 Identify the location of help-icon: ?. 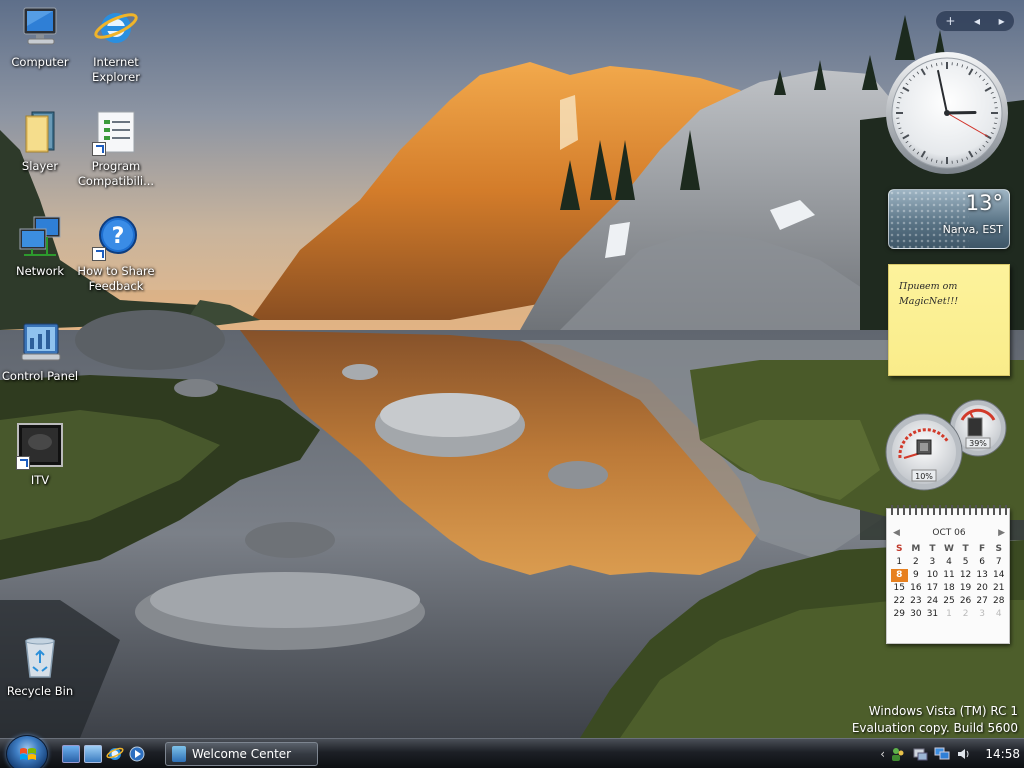
(116, 237).